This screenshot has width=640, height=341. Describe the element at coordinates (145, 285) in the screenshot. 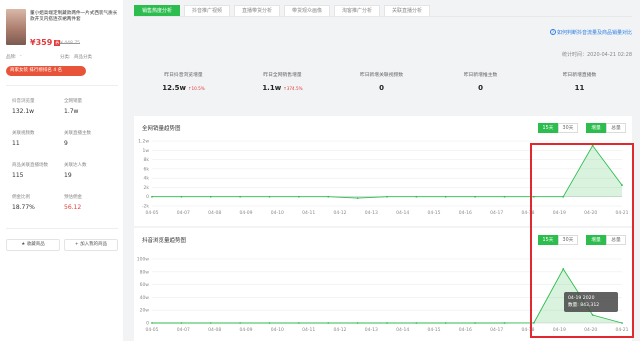

I see `y-tick-label: 60w` at that location.